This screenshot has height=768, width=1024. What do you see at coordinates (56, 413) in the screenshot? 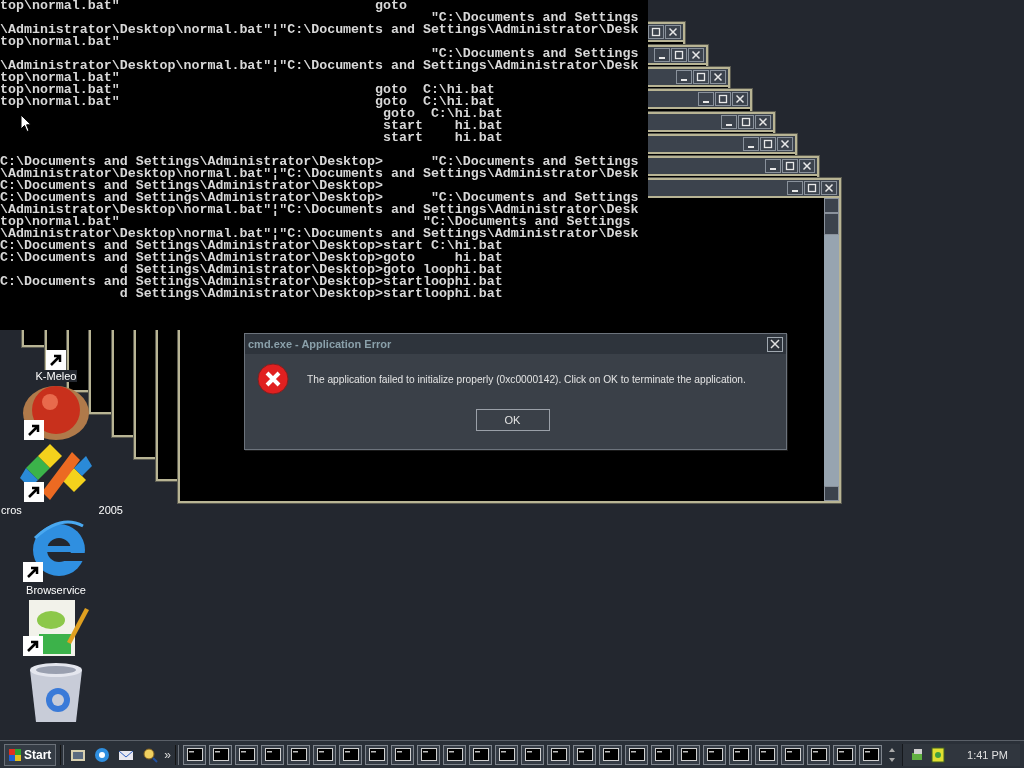
I see `ball-icon` at bounding box center [56, 413].